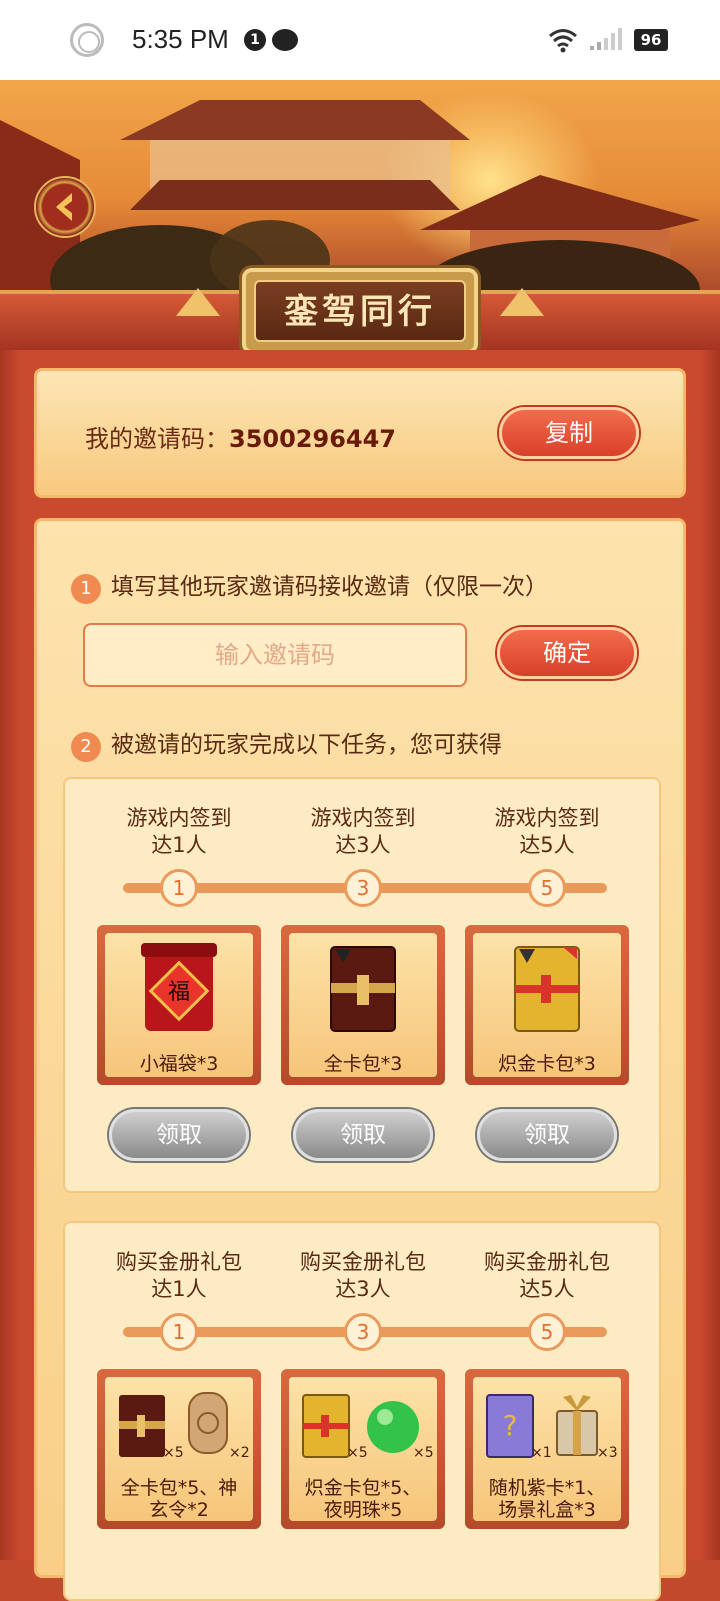  Describe the element at coordinates (547, 1064) in the screenshot. I see `reward-name: 炽金卡包*3` at that location.